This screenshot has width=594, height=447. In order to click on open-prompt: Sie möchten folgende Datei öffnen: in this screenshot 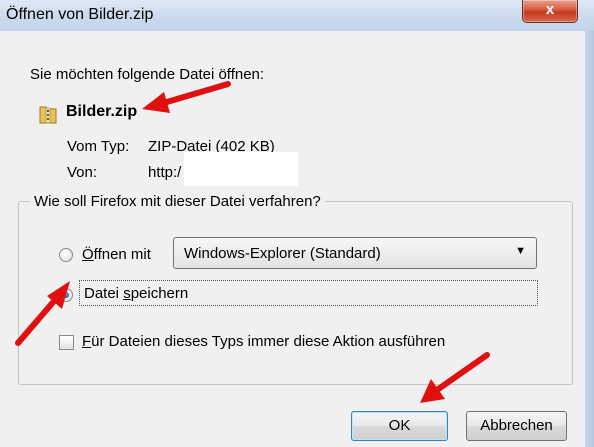, I will do `click(147, 74)`.